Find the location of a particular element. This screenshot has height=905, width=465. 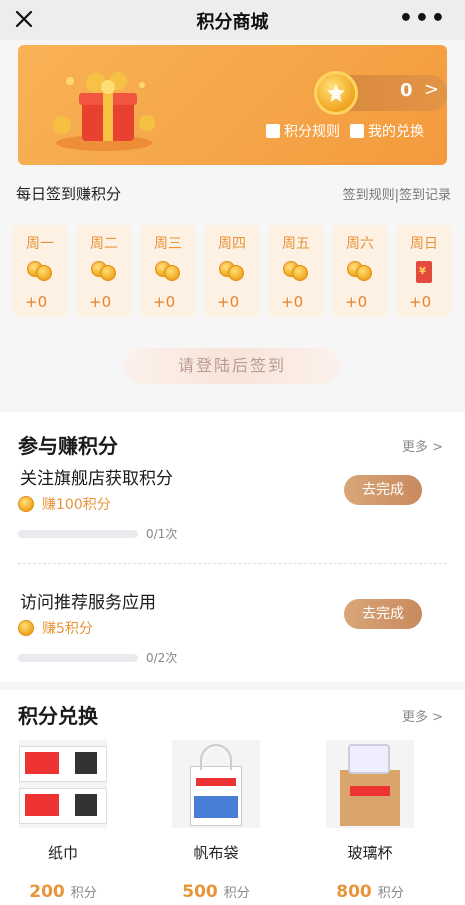

product-card: 纸巾 200 积分 is located at coordinates (63, 821).